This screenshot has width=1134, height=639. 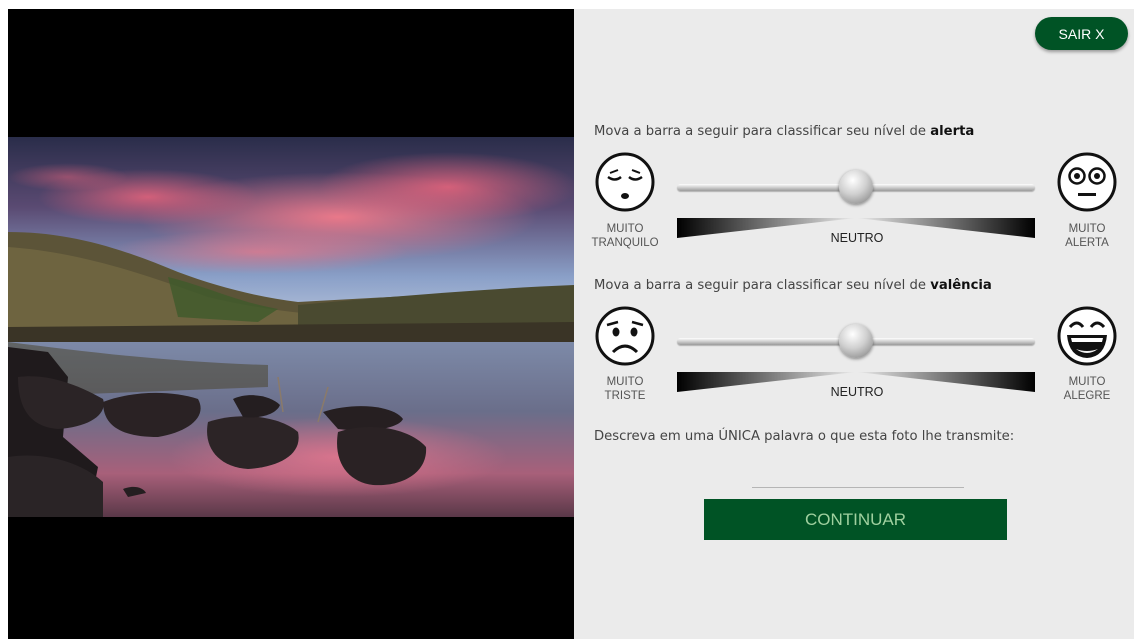 I want to click on alert-face-icon, so click(x=1087, y=182).